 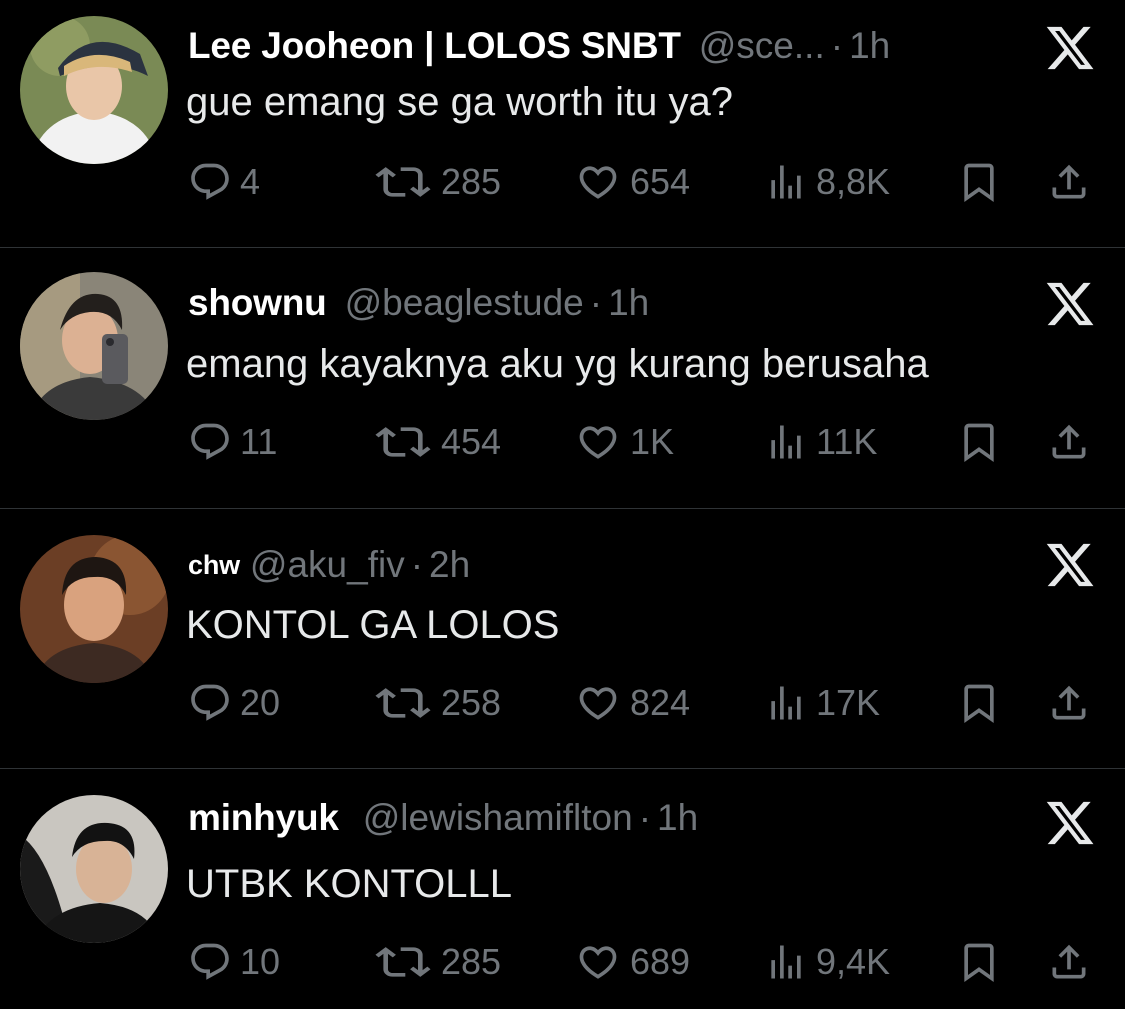 I want to click on like-button: 654, so click(x=632, y=182).